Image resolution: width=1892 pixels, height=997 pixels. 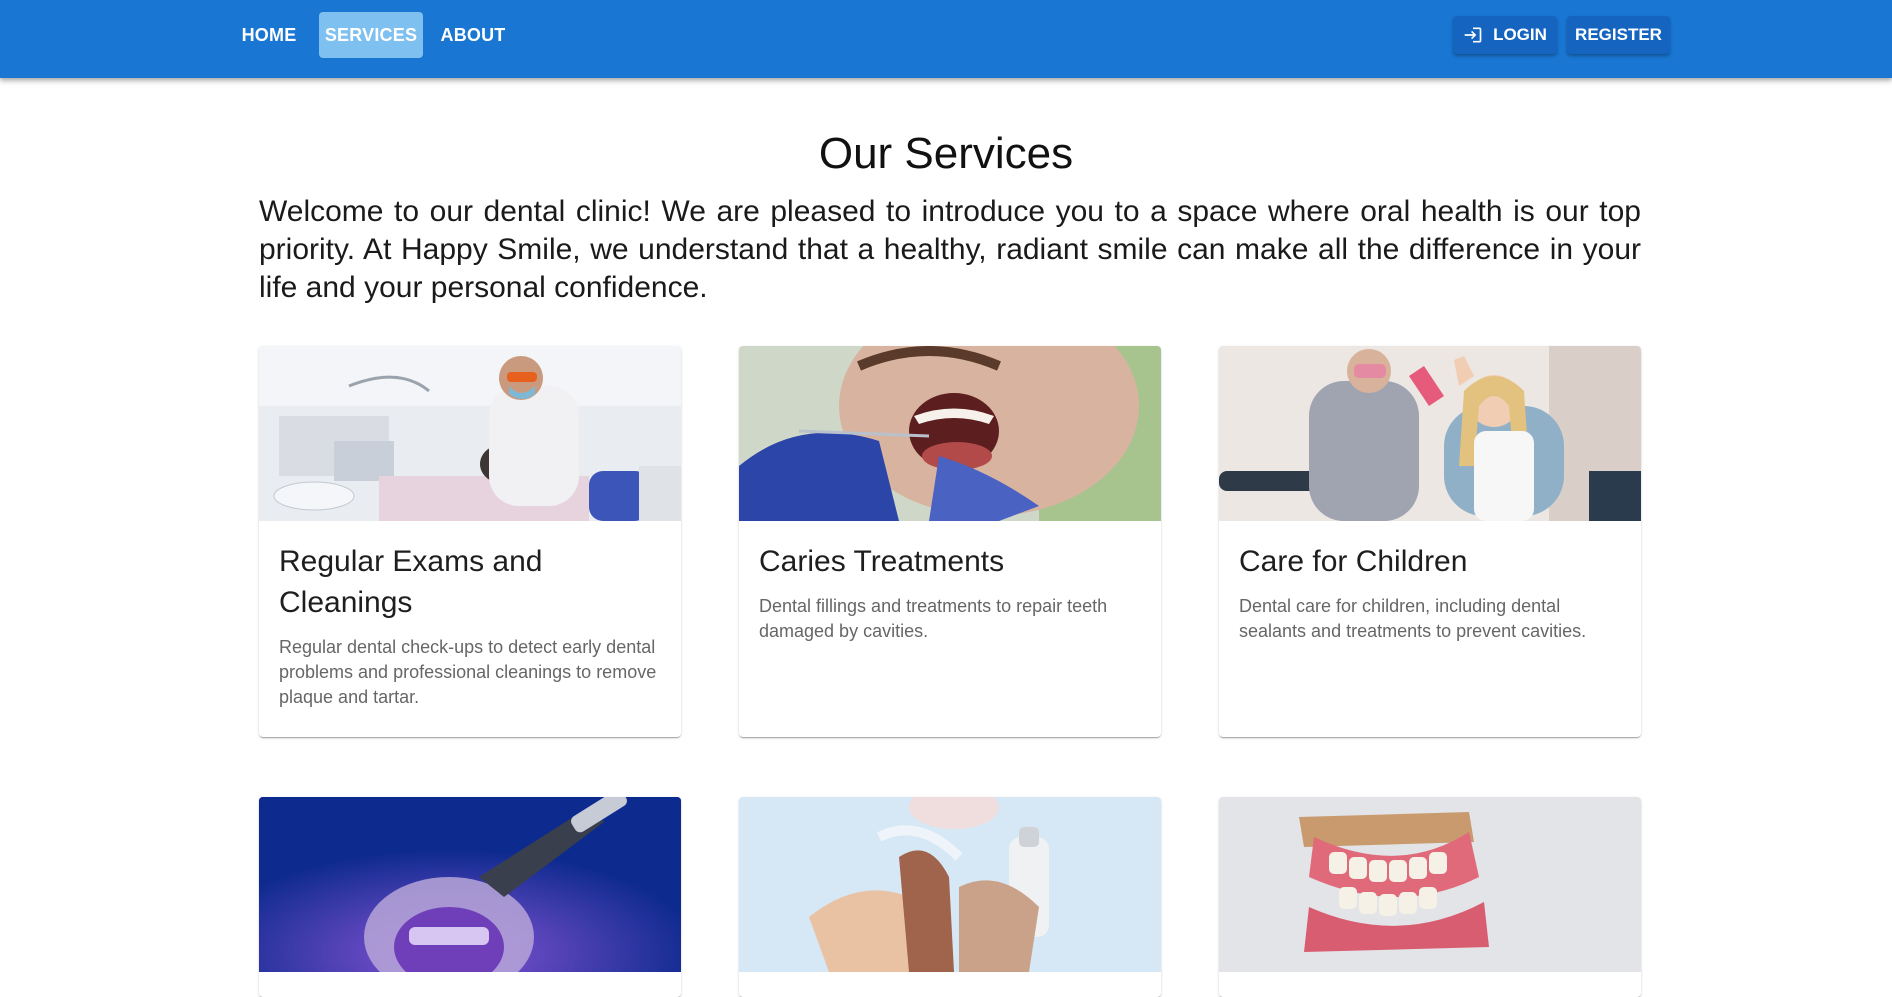 I want to click on service-title: Caries Treatments, so click(x=882, y=561).